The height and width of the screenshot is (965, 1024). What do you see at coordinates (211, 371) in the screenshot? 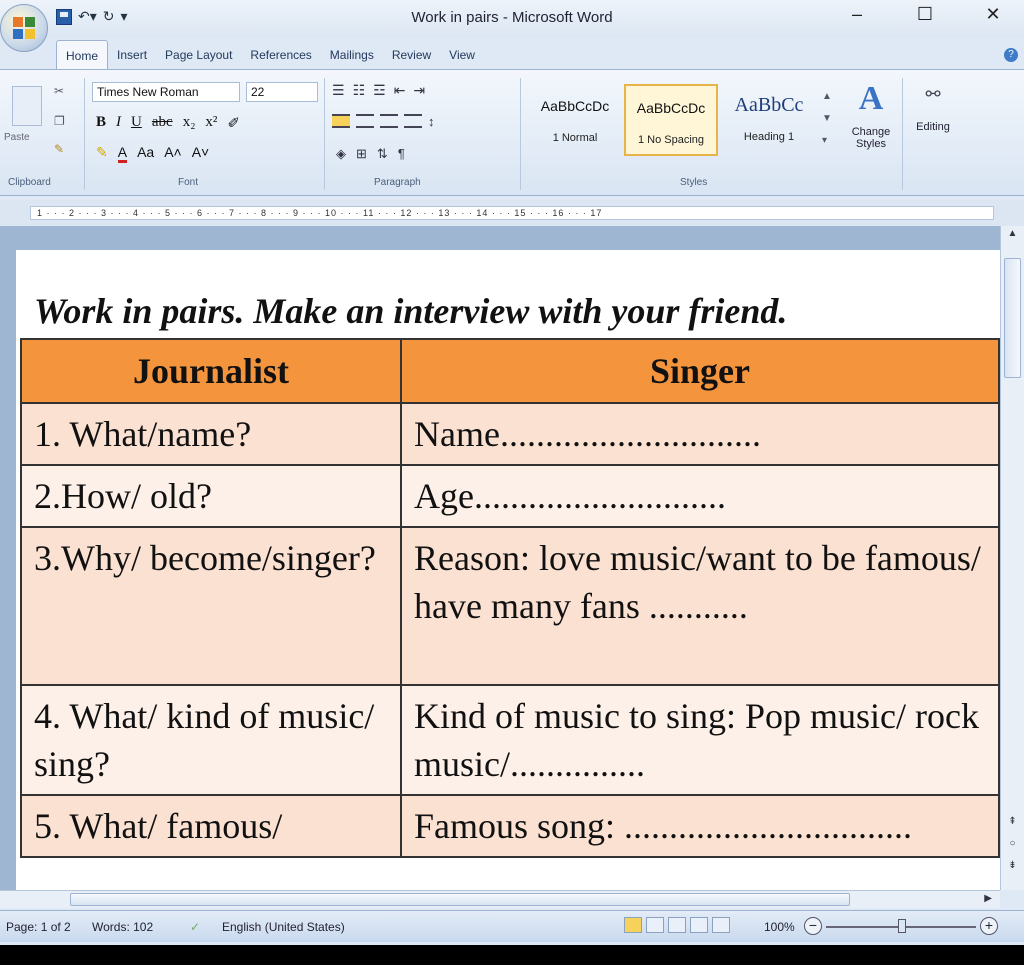
I see `table-header-journalist: Journalist` at bounding box center [211, 371].